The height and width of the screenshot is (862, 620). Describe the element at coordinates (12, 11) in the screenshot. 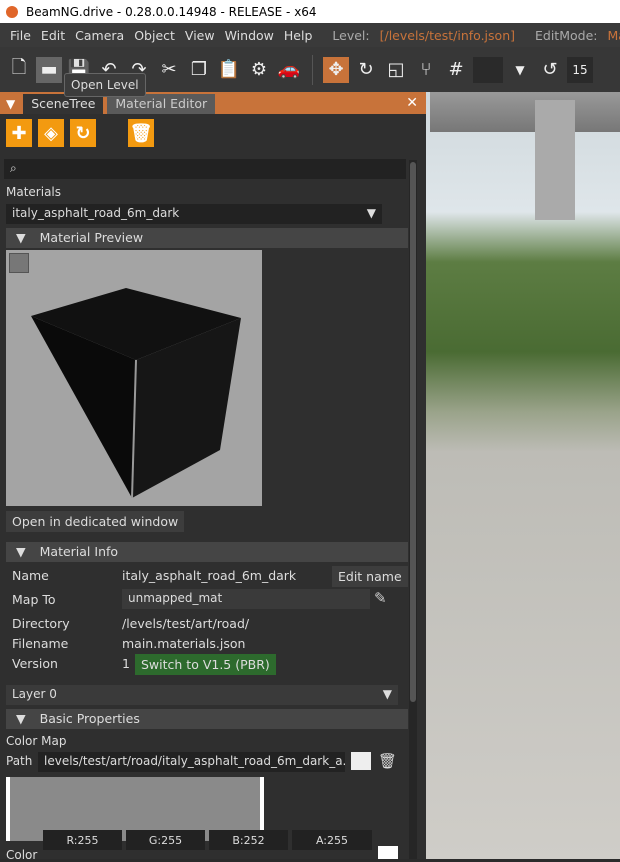

I see `beamng-logo-icon` at that location.